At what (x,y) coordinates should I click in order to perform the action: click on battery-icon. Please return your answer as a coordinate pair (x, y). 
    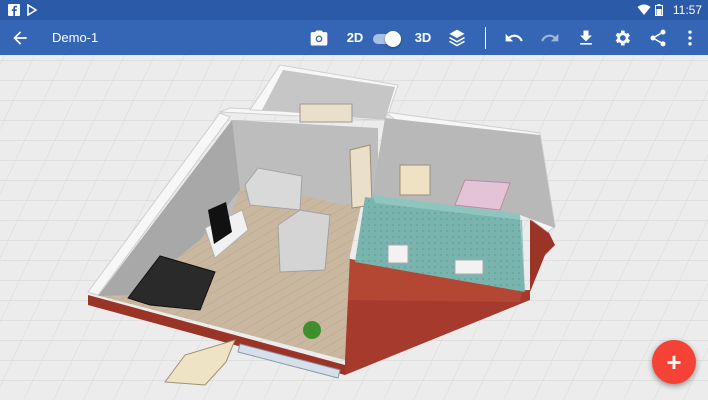
    Looking at the image, I should click on (660, 10).